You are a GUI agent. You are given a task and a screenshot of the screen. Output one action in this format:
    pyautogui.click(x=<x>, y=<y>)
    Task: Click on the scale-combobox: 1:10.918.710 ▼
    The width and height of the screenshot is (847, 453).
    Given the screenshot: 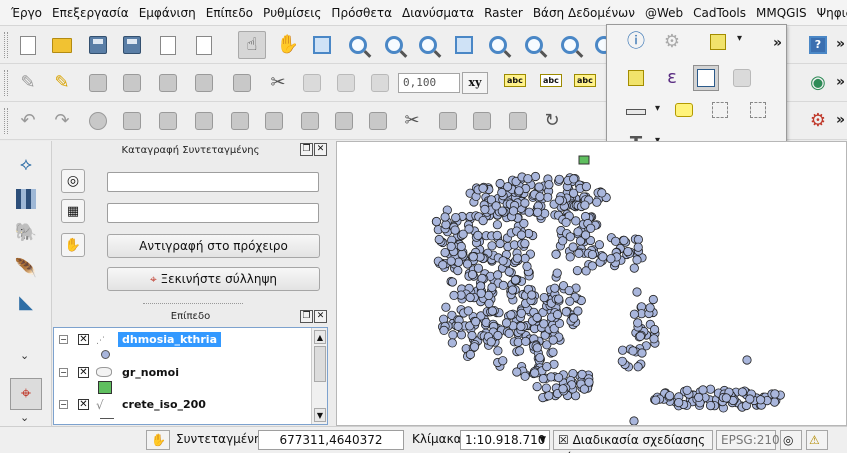 What is the action you would take?
    pyautogui.click(x=505, y=440)
    